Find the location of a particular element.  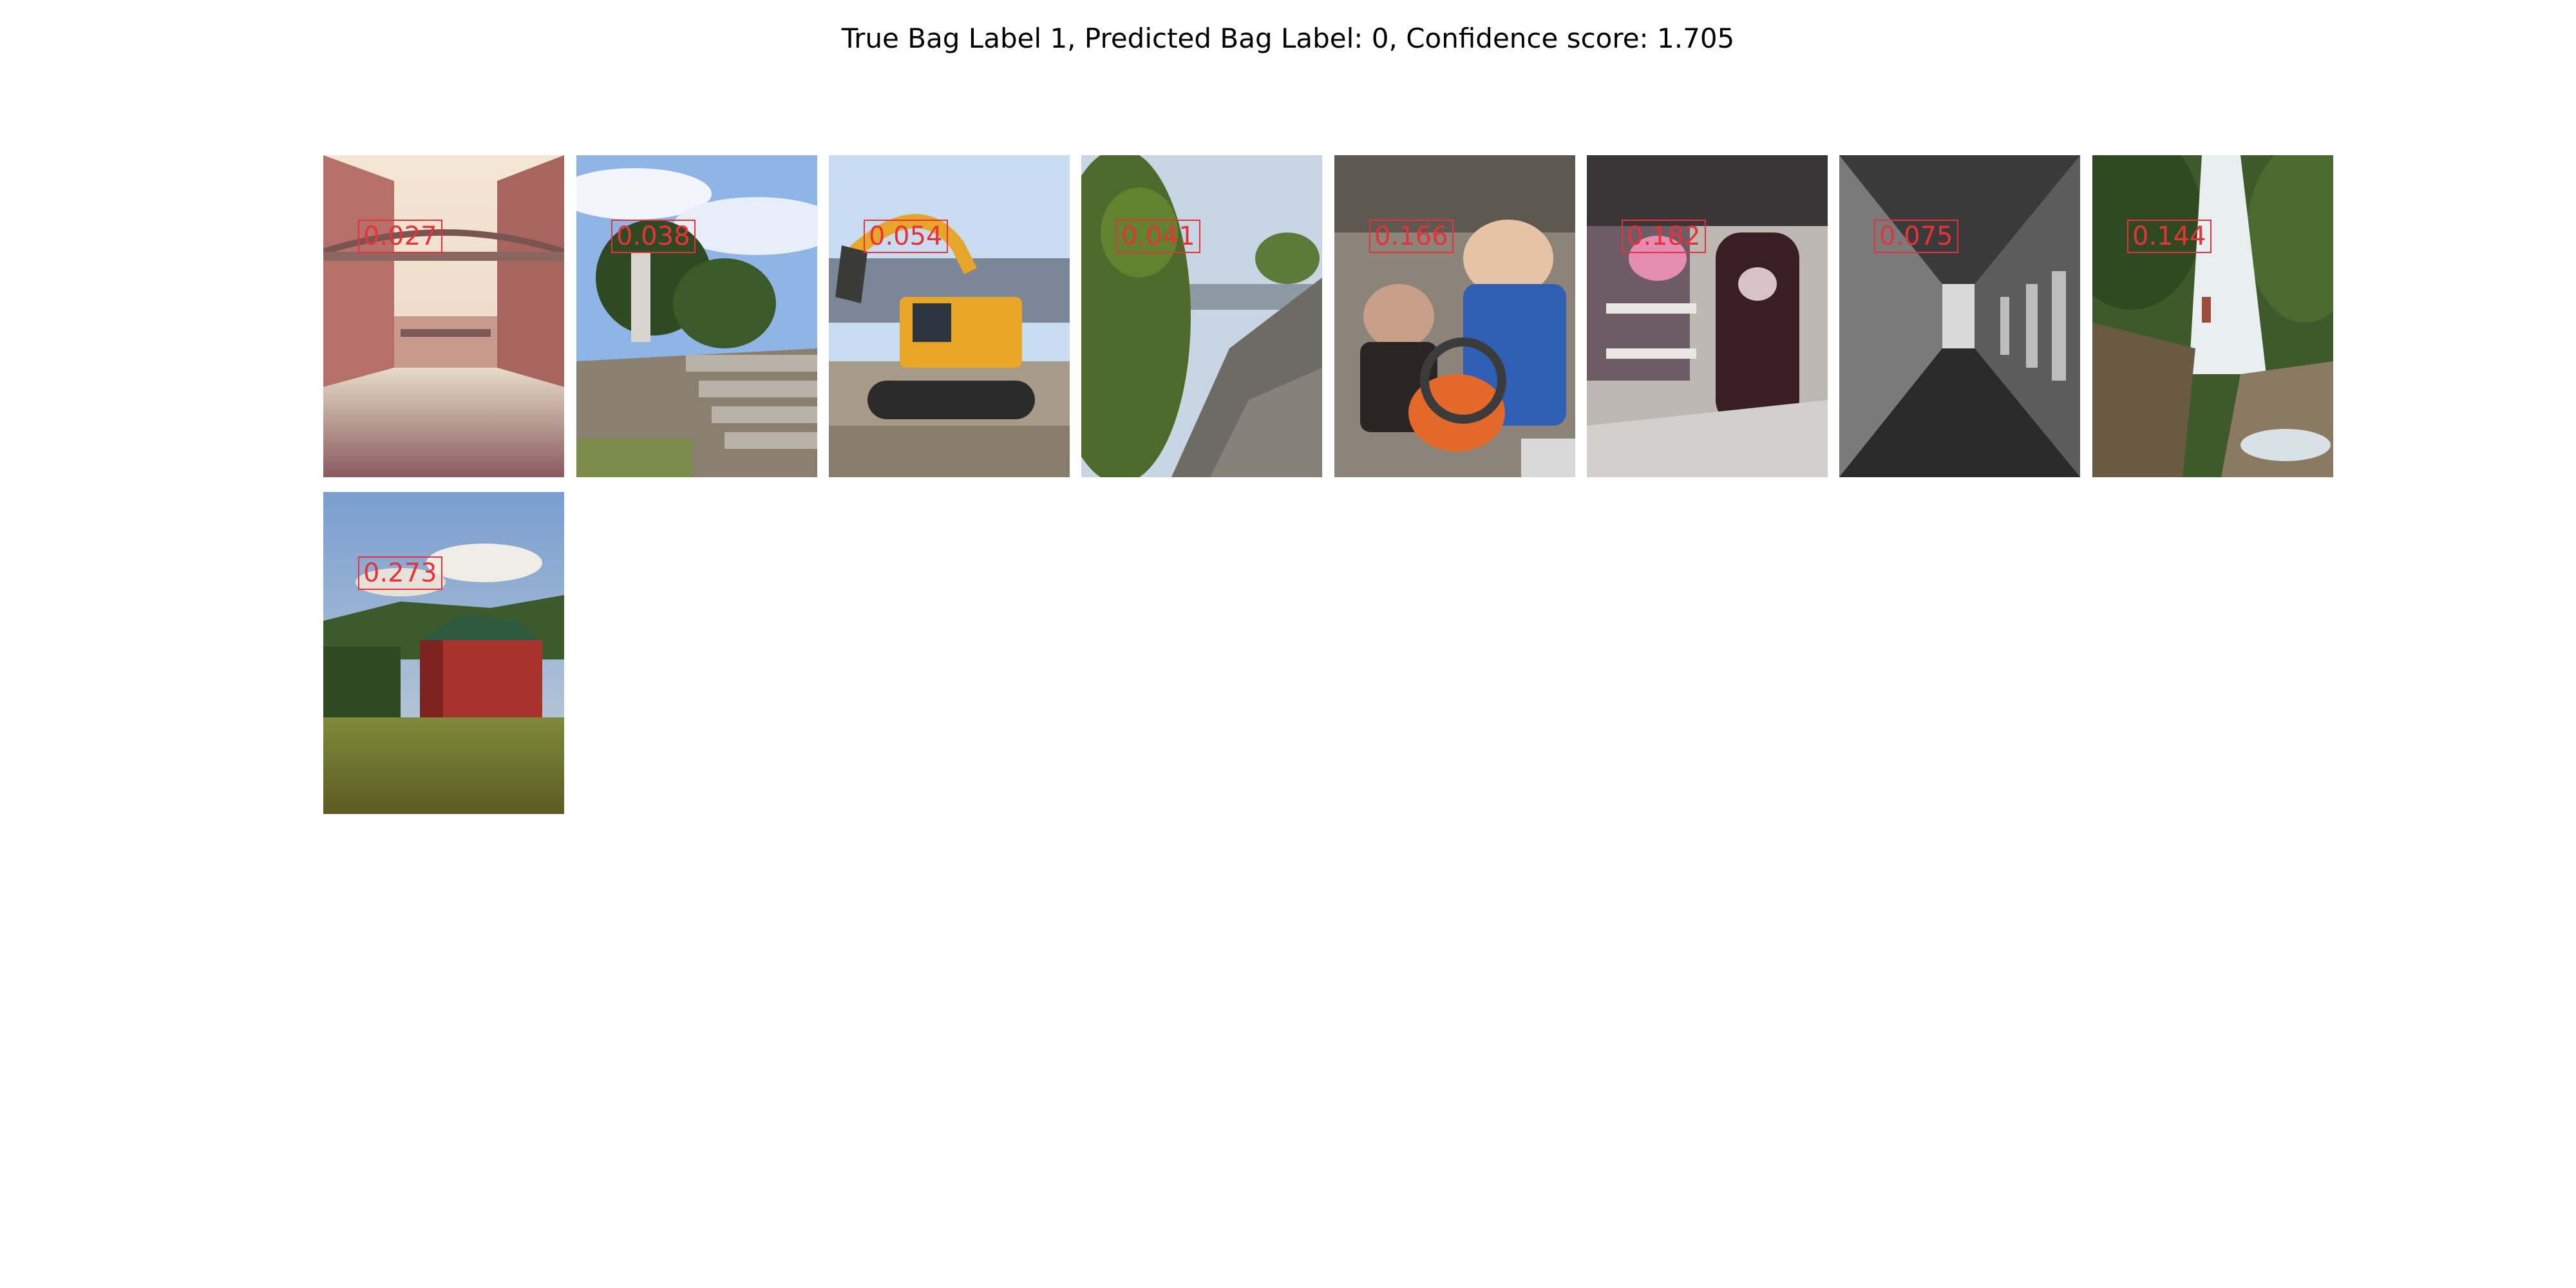

yellow-excavator-image is located at coordinates (949, 316).